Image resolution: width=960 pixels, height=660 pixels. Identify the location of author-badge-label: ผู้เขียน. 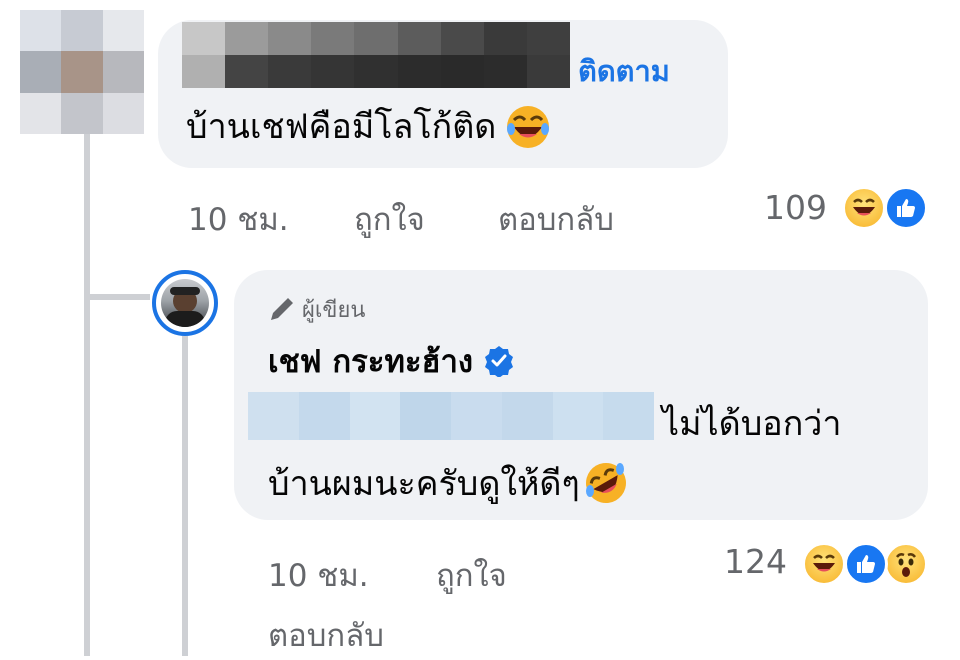
(334, 310).